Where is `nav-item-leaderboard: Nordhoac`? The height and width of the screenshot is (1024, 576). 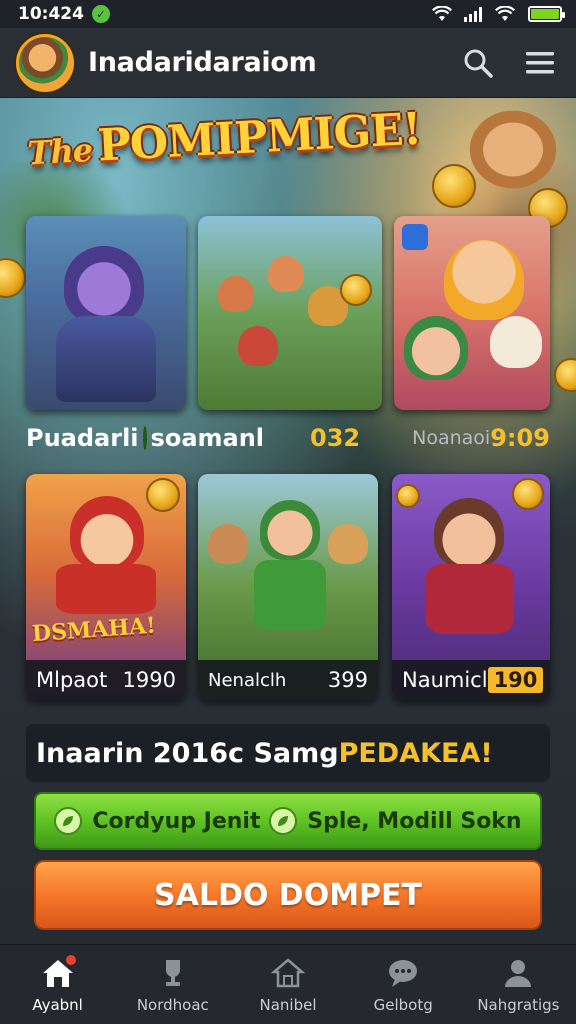 nav-item-leaderboard: Nordhoac is located at coordinates (172, 984).